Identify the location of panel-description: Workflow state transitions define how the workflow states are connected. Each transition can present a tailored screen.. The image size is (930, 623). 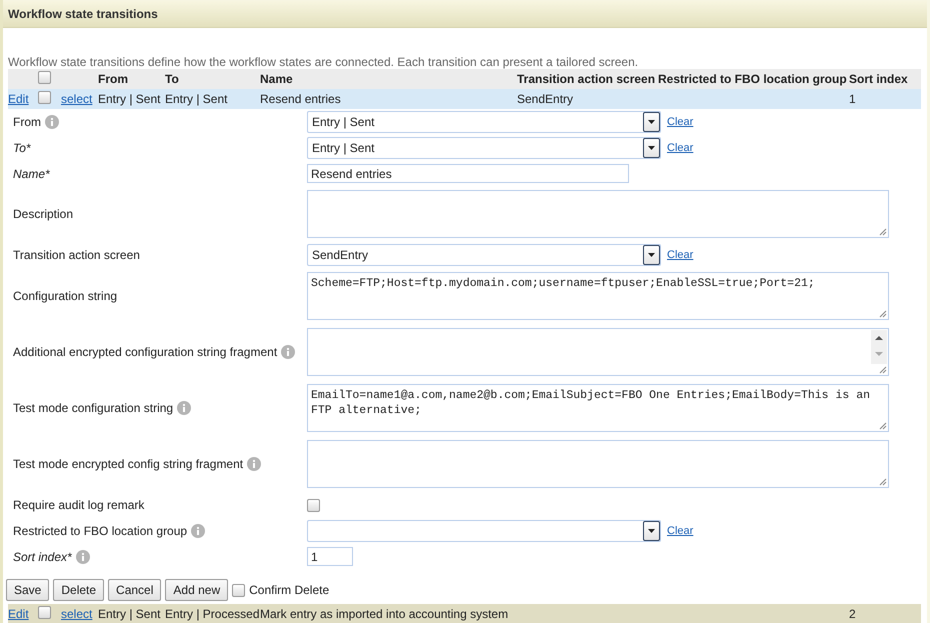
(324, 62).